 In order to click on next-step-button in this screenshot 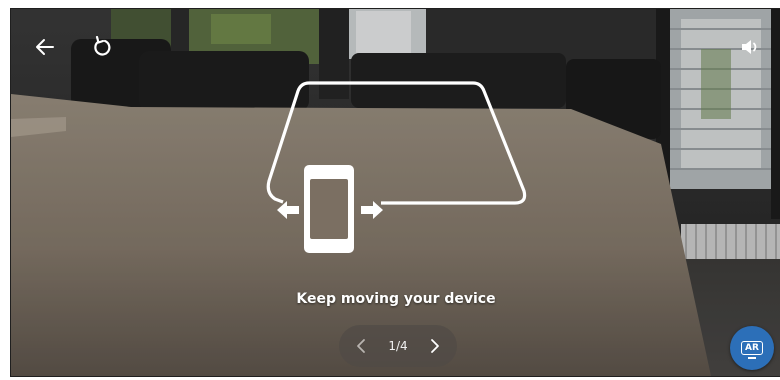, I will do `click(435, 346)`.